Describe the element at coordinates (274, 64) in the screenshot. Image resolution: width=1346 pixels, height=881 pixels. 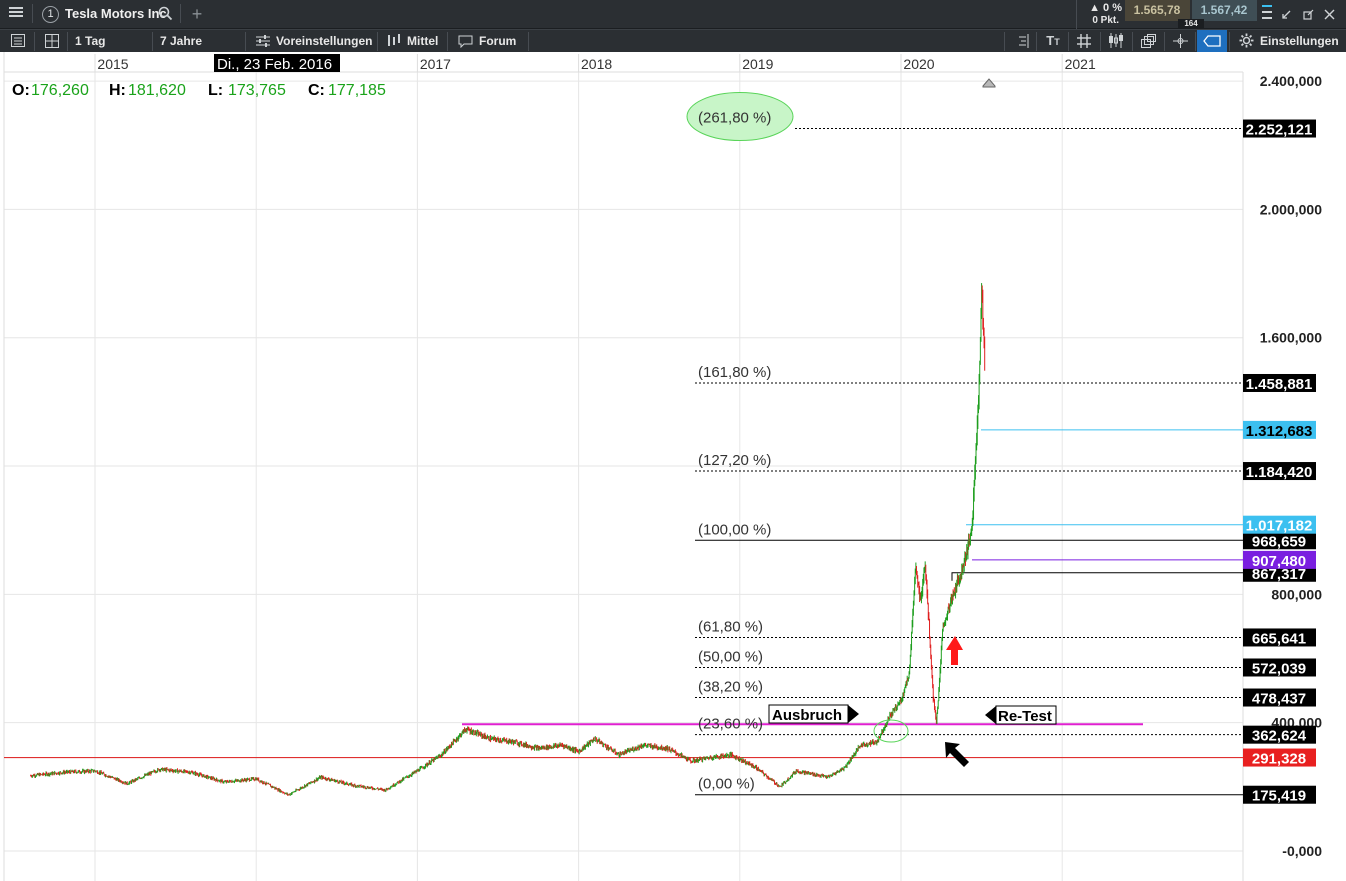
I see `crosshair-date-label: Di., 23 Feb. 2016` at that location.